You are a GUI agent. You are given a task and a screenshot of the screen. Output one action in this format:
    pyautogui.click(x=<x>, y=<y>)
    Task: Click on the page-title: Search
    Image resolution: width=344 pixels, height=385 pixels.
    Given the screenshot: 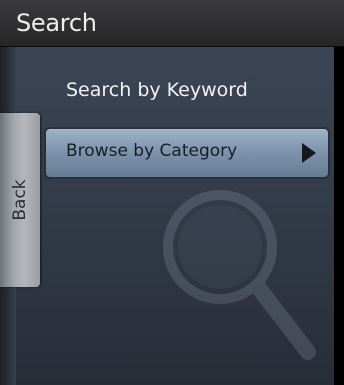 What is the action you would take?
    pyautogui.click(x=56, y=23)
    